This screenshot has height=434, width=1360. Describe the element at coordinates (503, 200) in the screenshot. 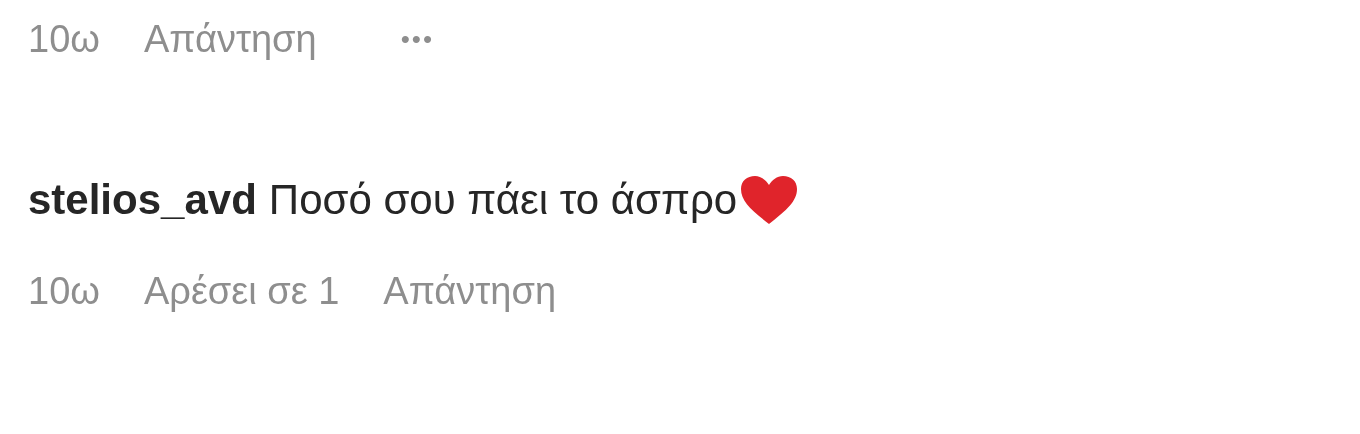

I see `comment-text: Ποσό σου πάει το άσπρο` at that location.